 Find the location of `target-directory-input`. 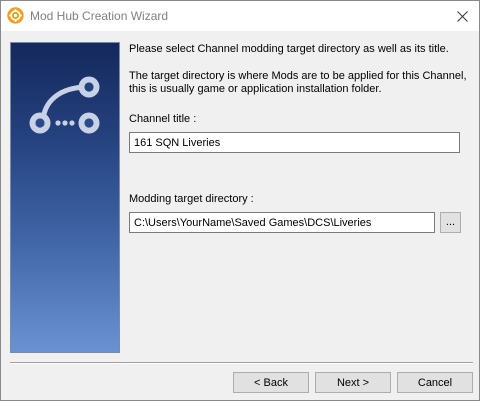

target-directory-input is located at coordinates (282, 222).